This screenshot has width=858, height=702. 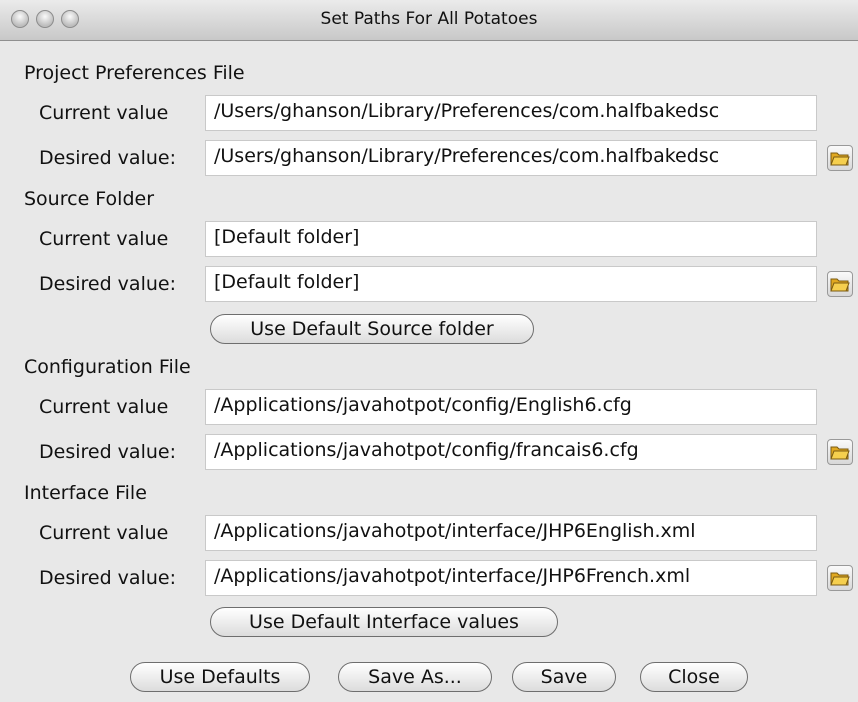 I want to click on section-heading-configuration-file: Configuration File, so click(x=107, y=367).